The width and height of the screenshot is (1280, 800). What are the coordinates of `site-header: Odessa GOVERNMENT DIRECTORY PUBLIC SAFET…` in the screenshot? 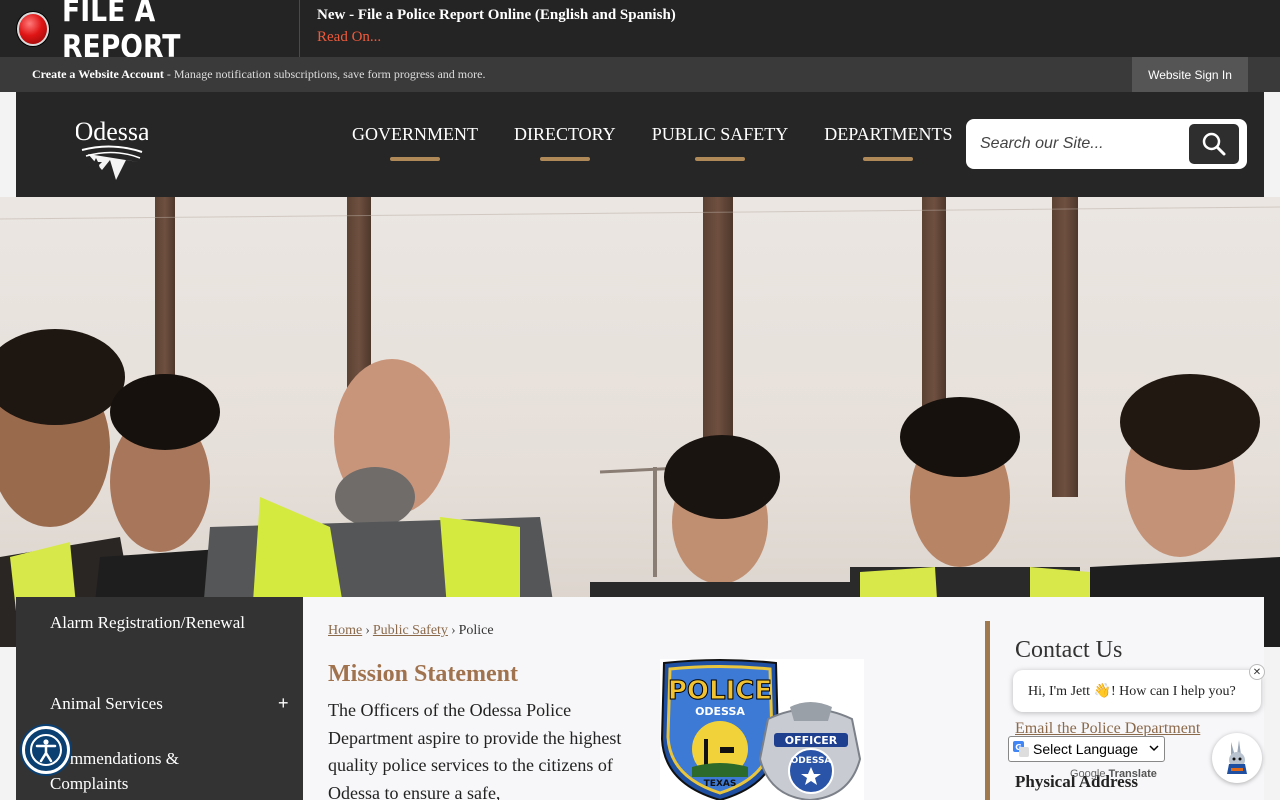 It's located at (640, 144).